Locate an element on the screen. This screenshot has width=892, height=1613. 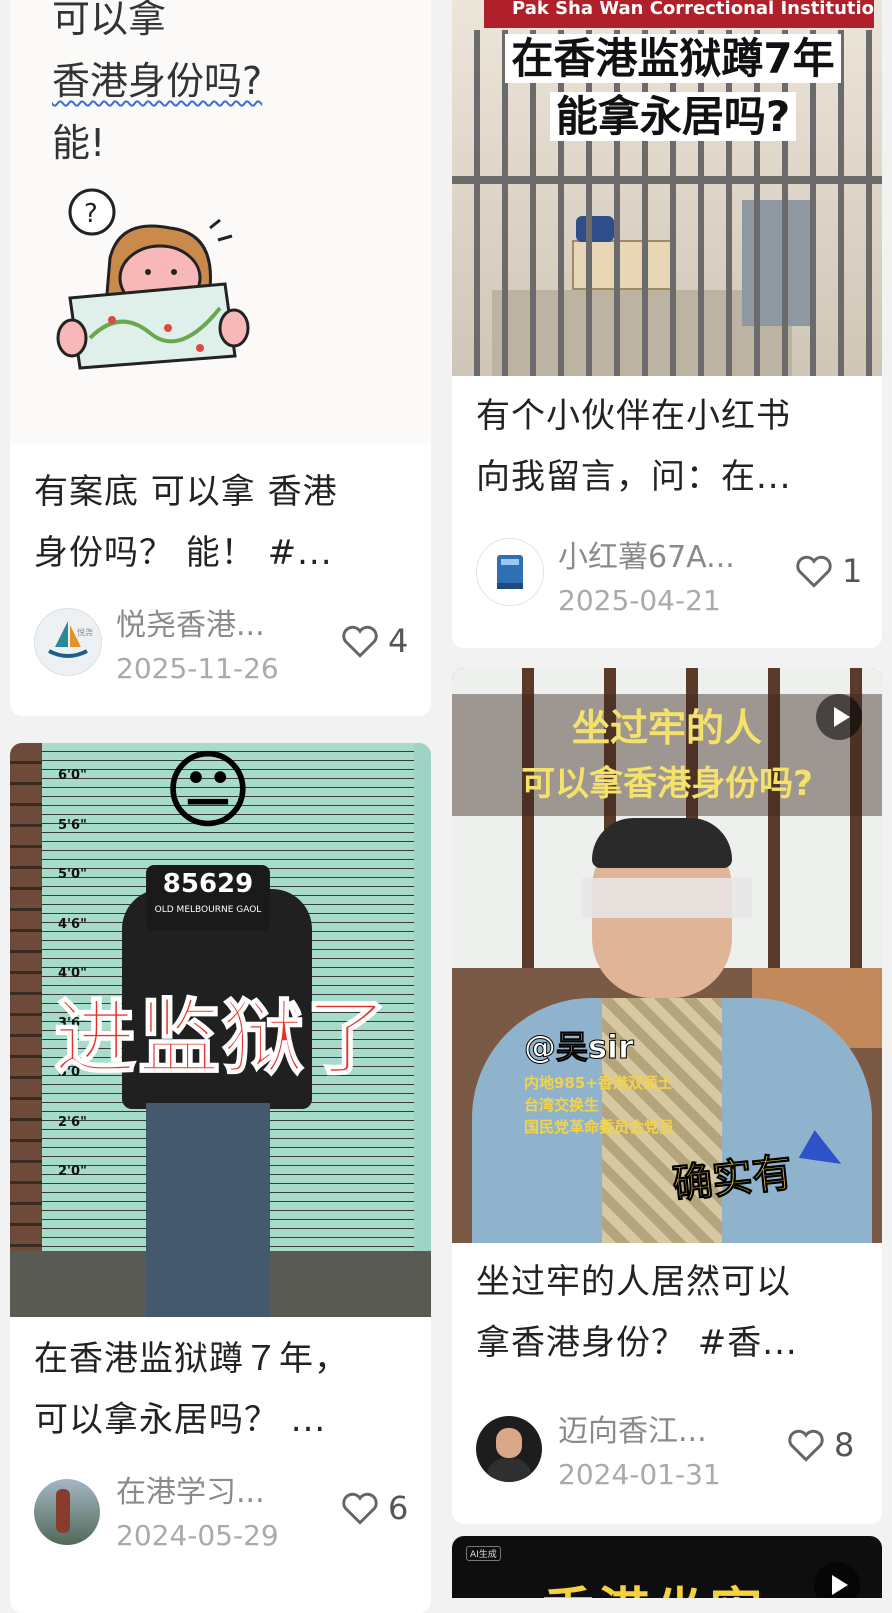
sailboat-logo-icon: 悦尧 is located at coordinates (70, 639).